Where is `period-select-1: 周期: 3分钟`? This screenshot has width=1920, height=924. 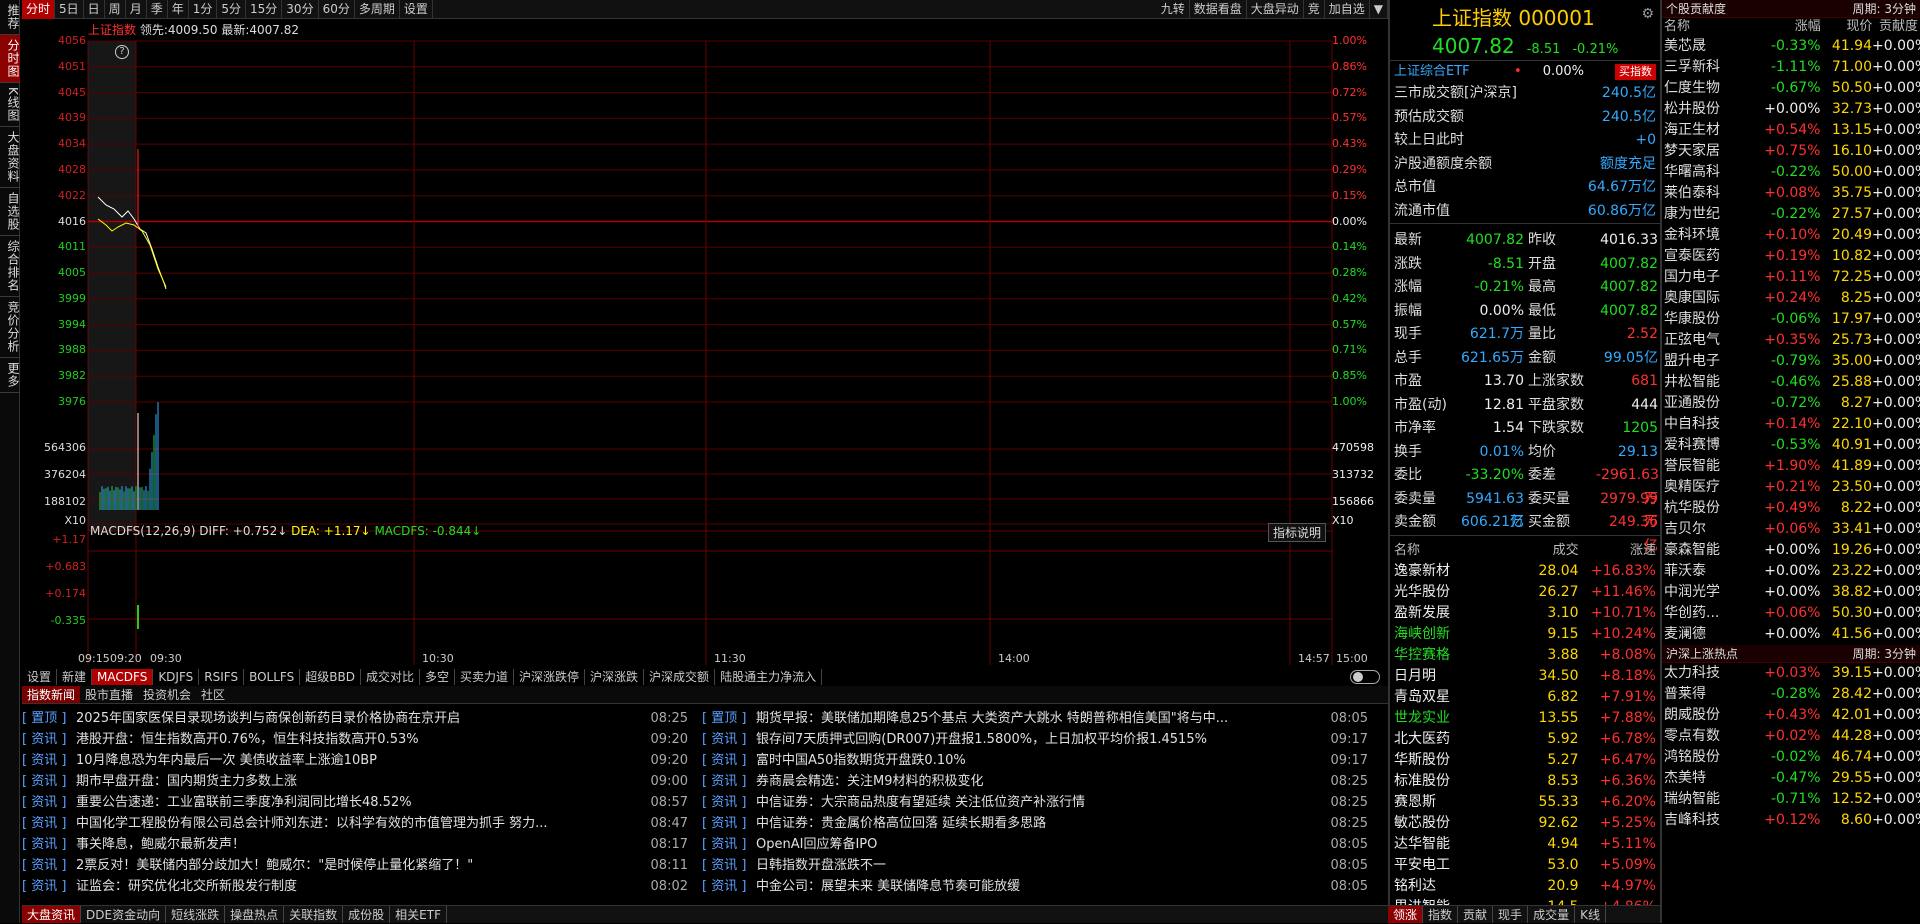 period-select-1: 周期: 3分钟 is located at coordinates (1885, 8).